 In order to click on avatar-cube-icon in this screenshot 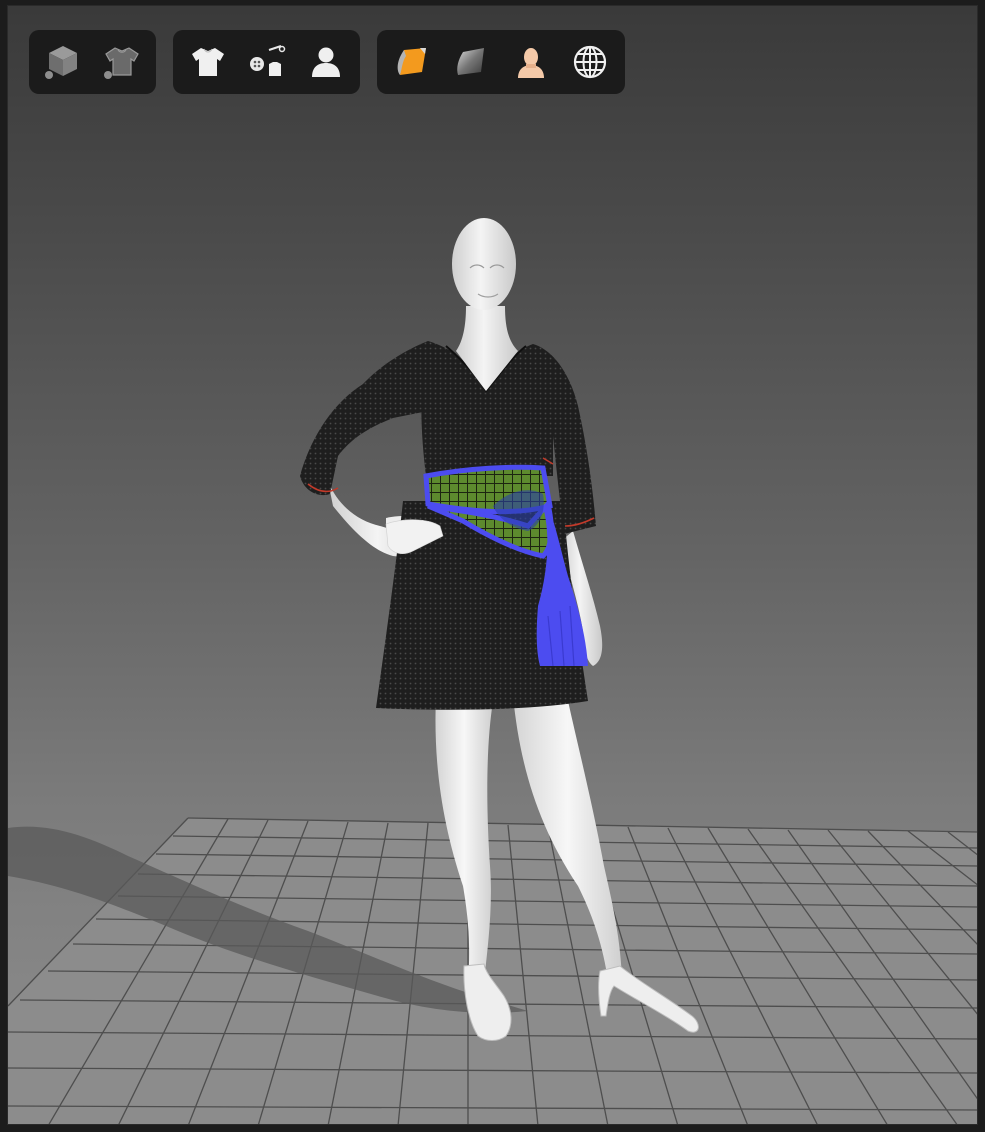, I will do `click(63, 62)`.